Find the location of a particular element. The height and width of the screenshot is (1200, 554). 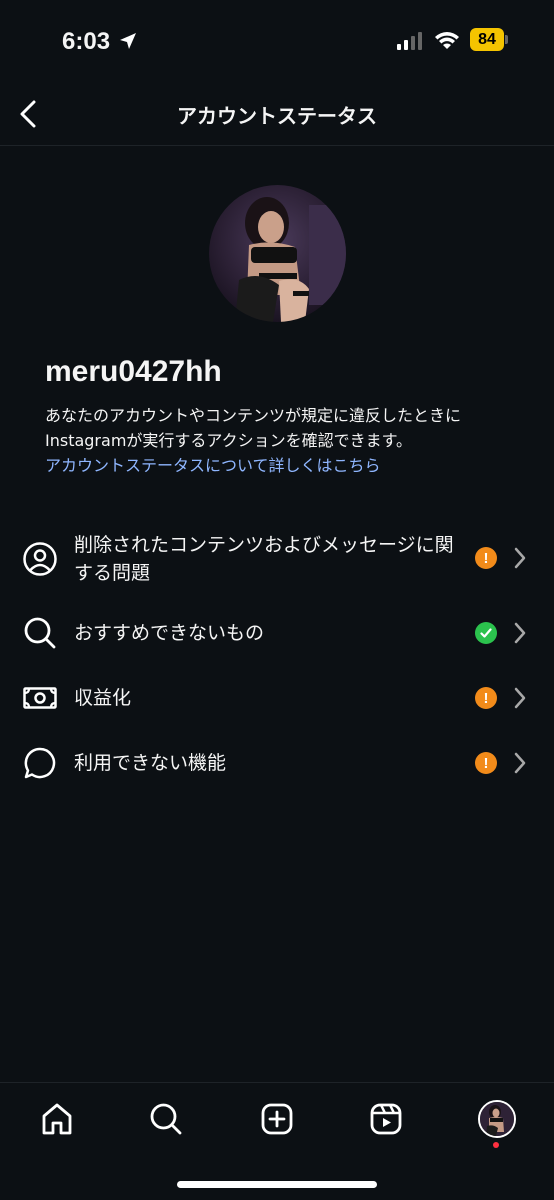

row-label: 収益化 is located at coordinates (103, 698).